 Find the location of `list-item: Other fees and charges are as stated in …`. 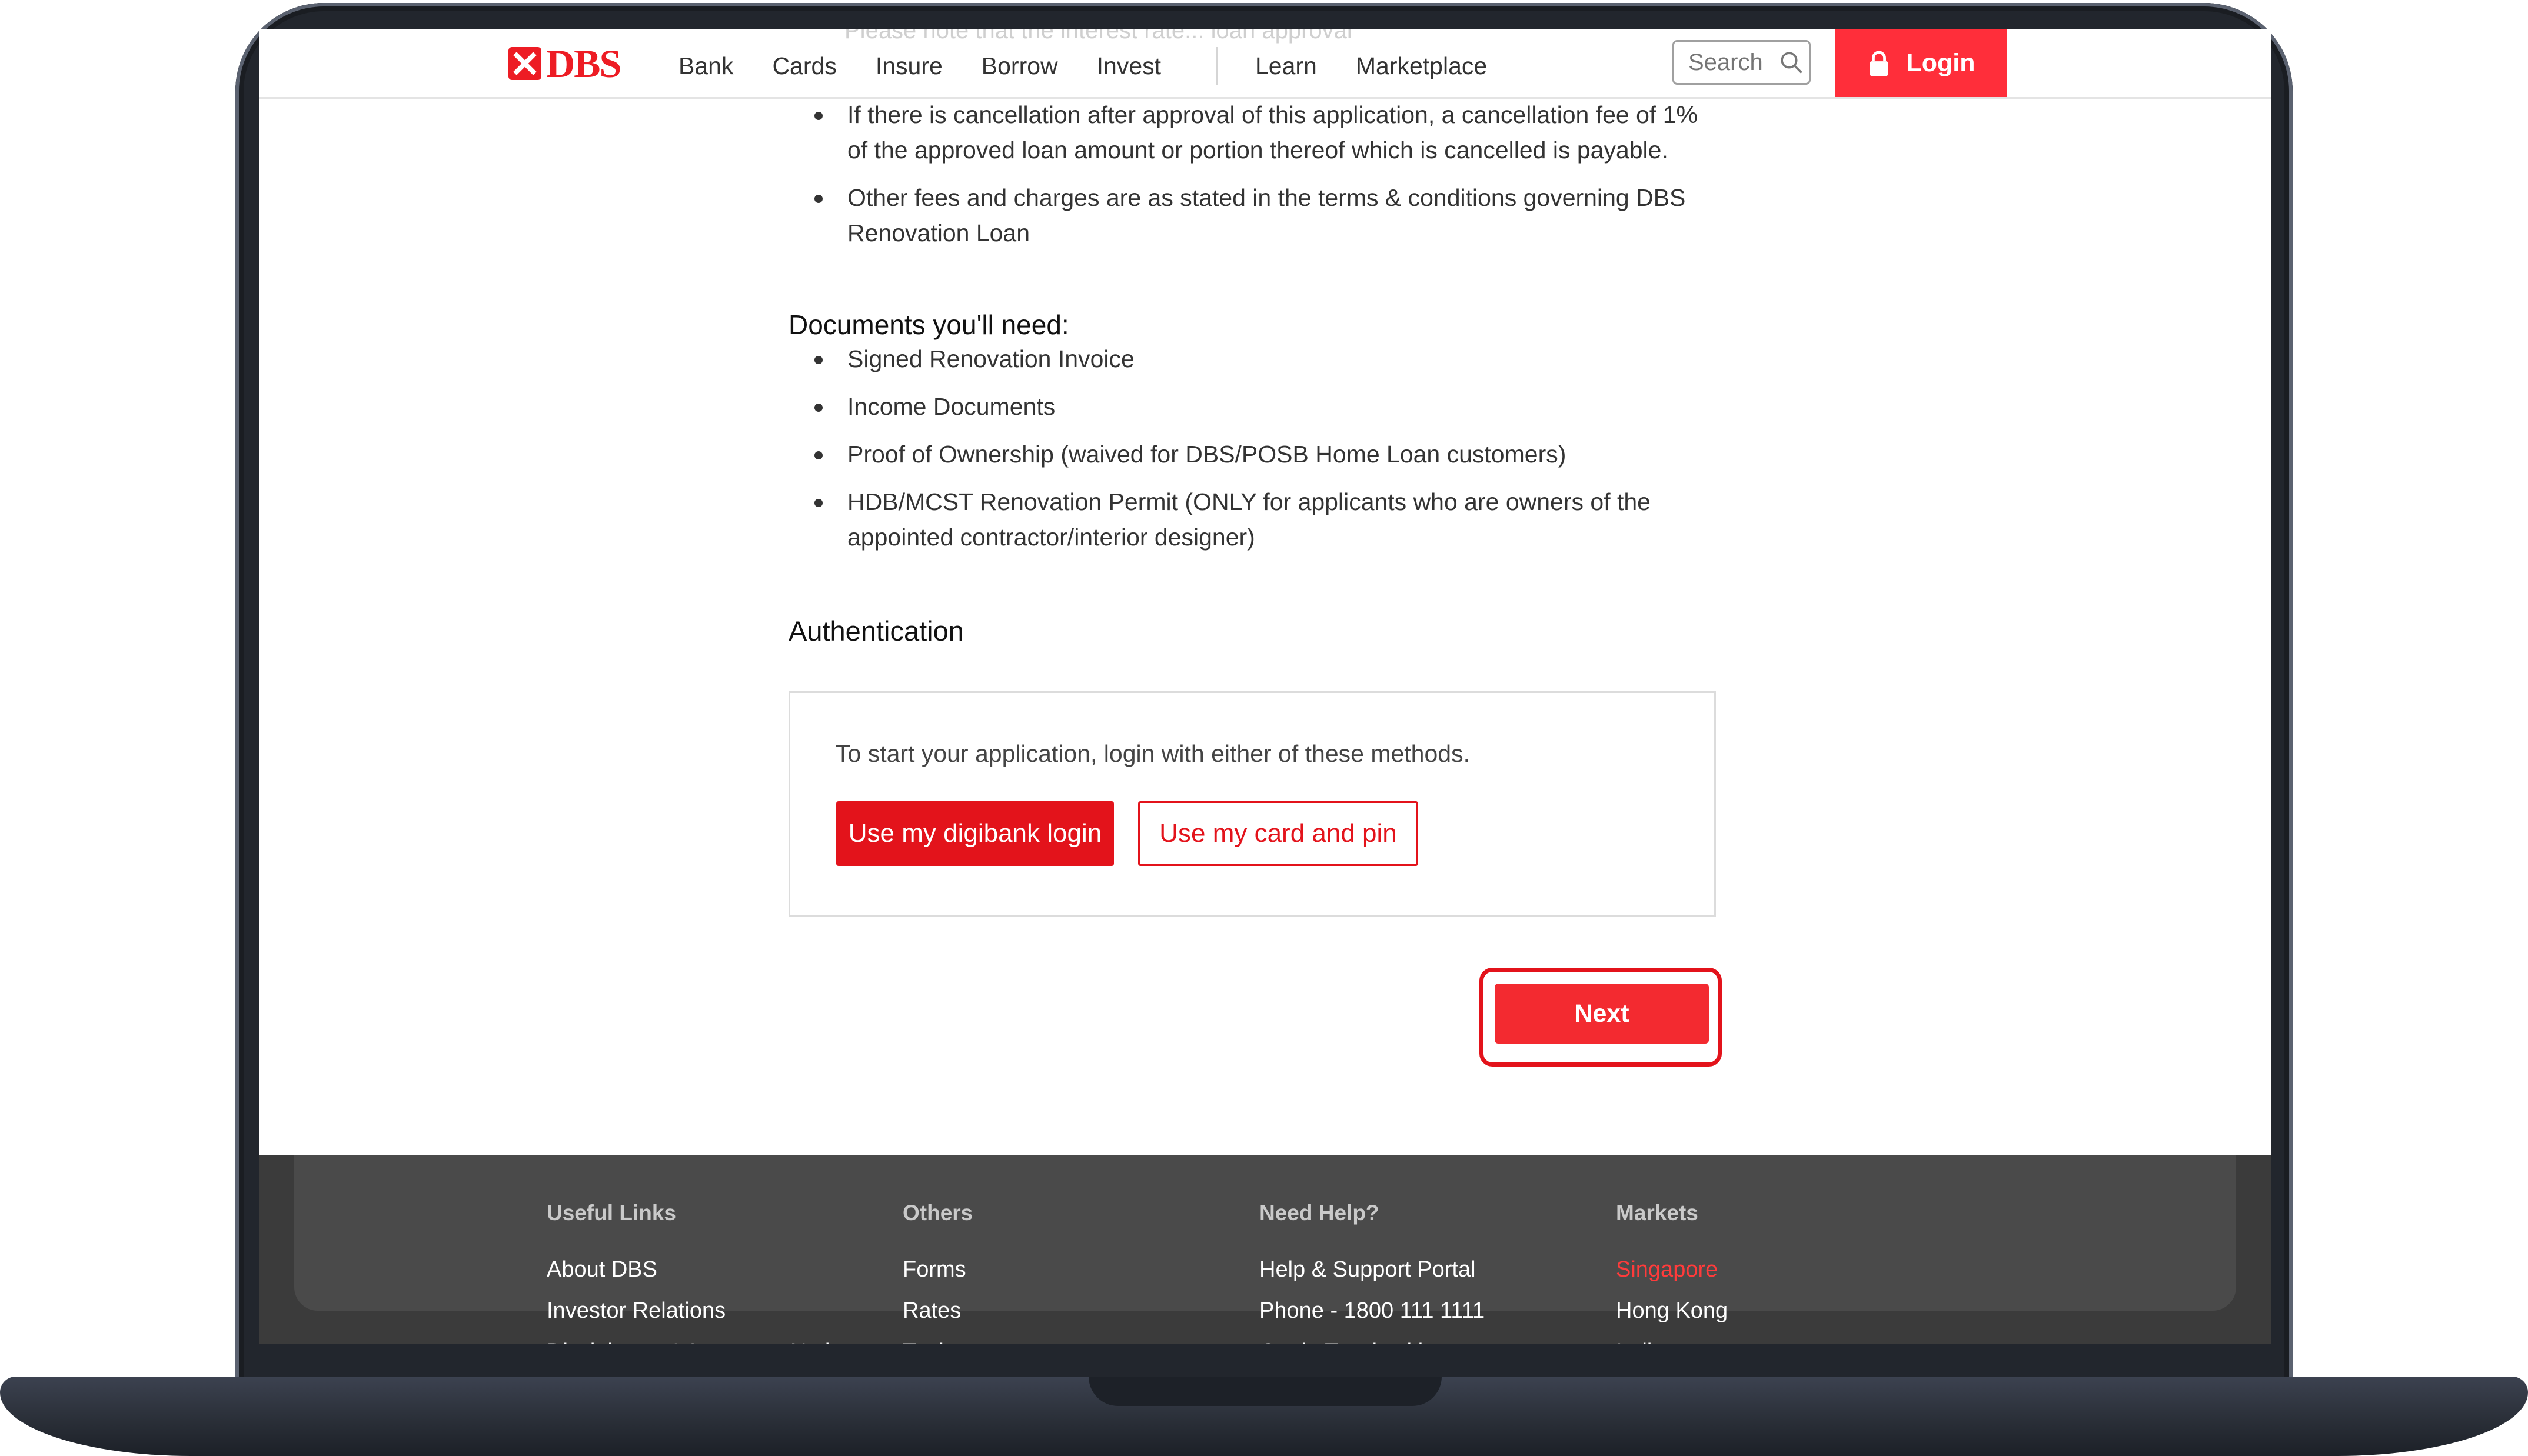

list-item: Other fees and charges are as stated in … is located at coordinates (1245, 215).